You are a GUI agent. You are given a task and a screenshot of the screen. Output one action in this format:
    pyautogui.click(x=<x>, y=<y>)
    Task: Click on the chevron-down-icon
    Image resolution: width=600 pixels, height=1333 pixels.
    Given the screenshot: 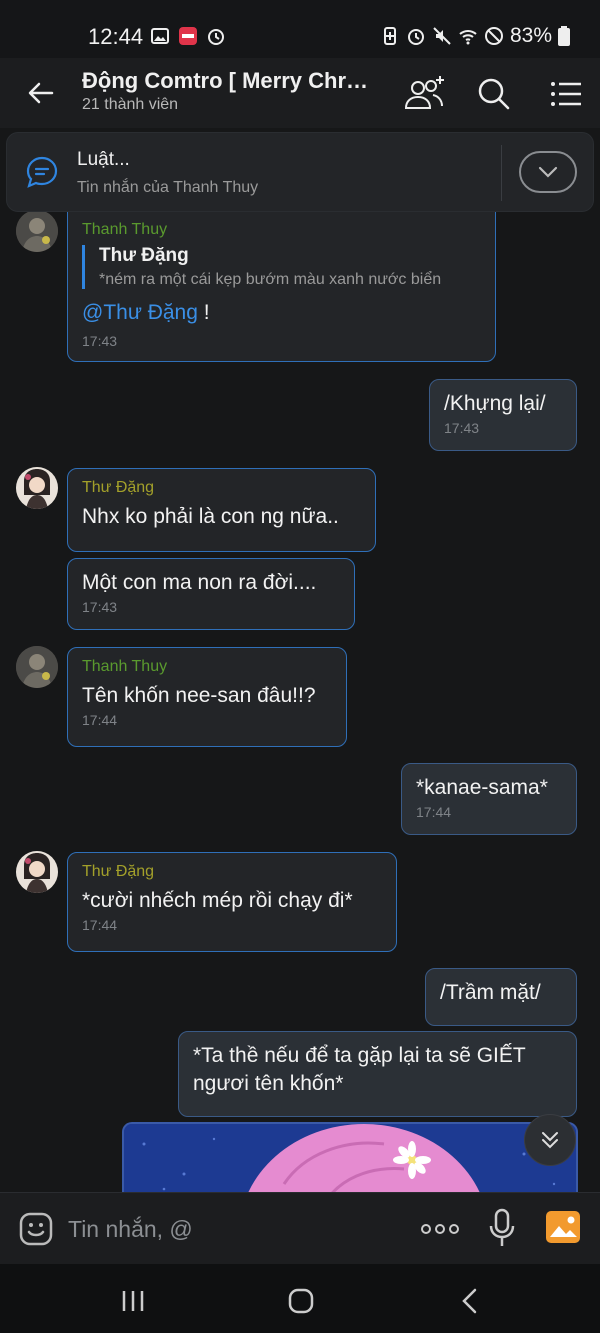 What is the action you would take?
    pyautogui.click(x=548, y=172)
    